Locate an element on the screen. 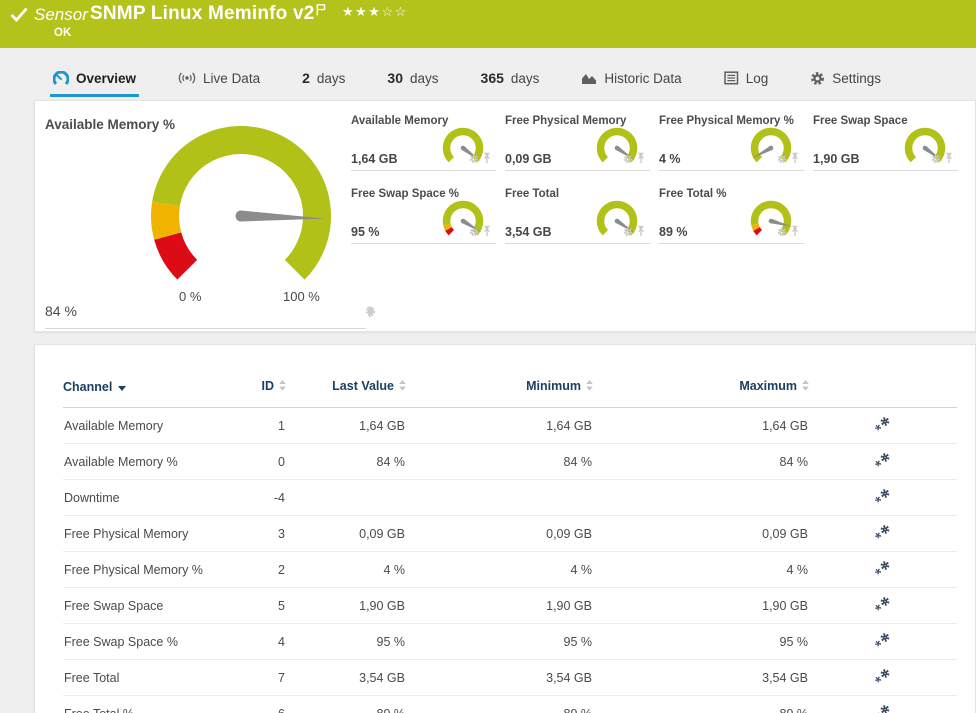 This screenshot has height=713, width=976. channel-name: Free Total % is located at coordinates (143, 704).